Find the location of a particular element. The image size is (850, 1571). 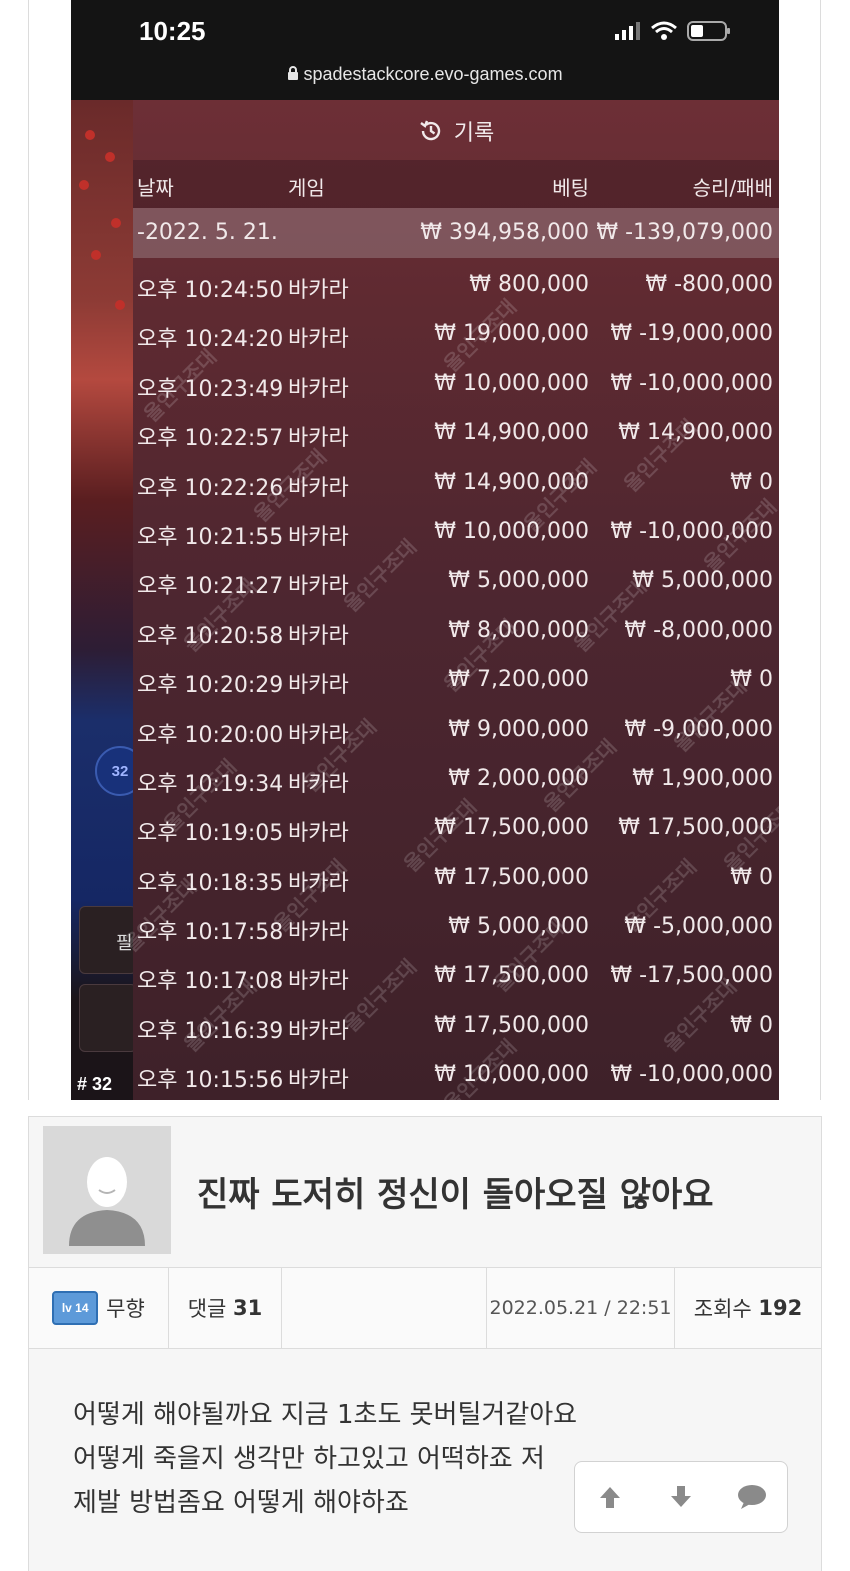

column-game: 게임 is located at coordinates (306, 188).